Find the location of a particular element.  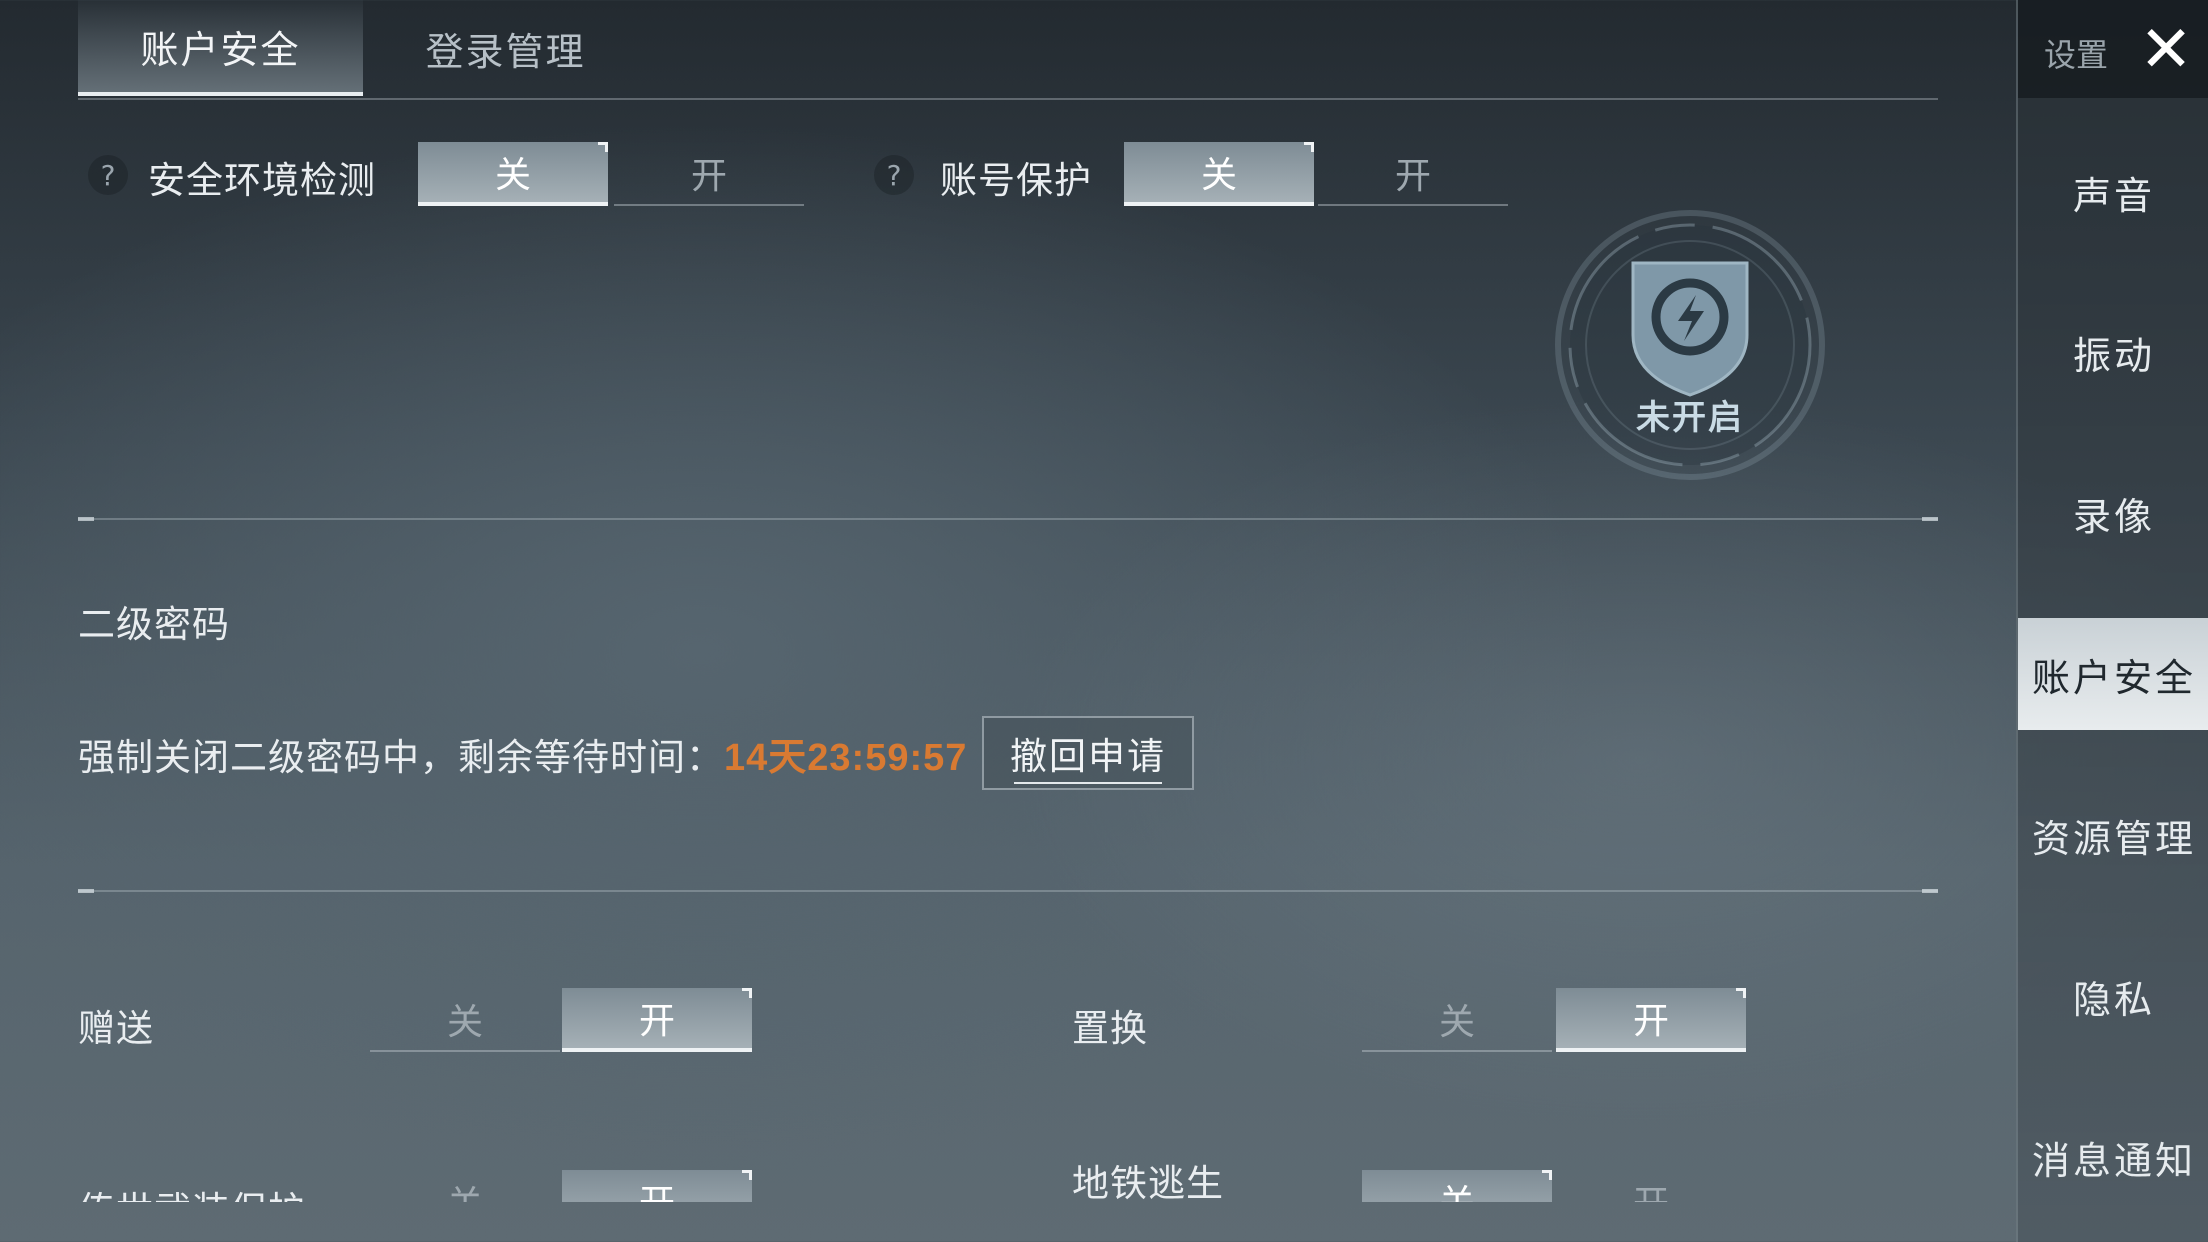

security-env-on-toggle: 开 is located at coordinates (709, 174).